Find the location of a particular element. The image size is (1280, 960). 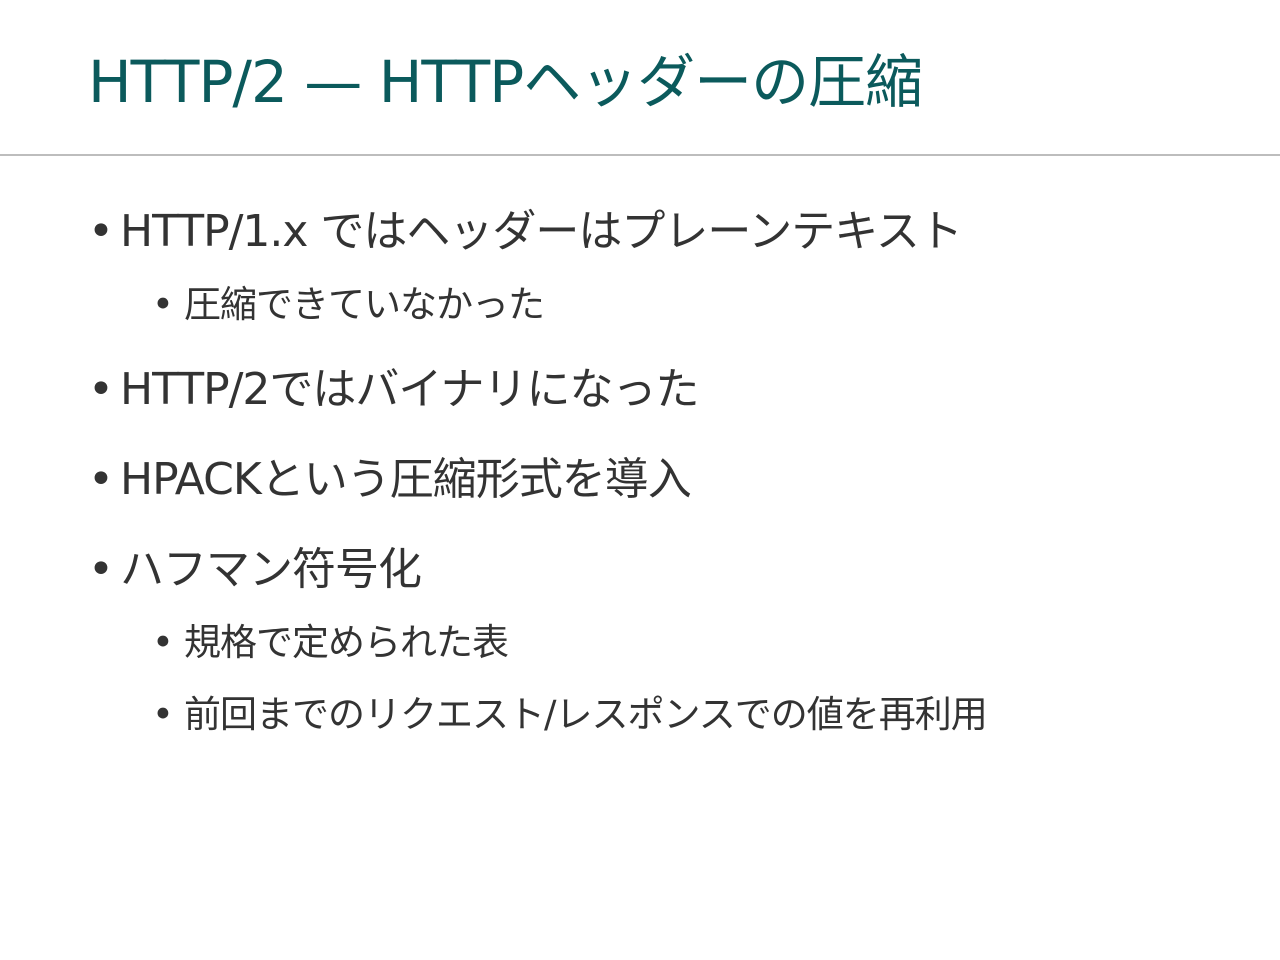

bullet-text: 規格で定められた表 is located at coordinates (346, 642).